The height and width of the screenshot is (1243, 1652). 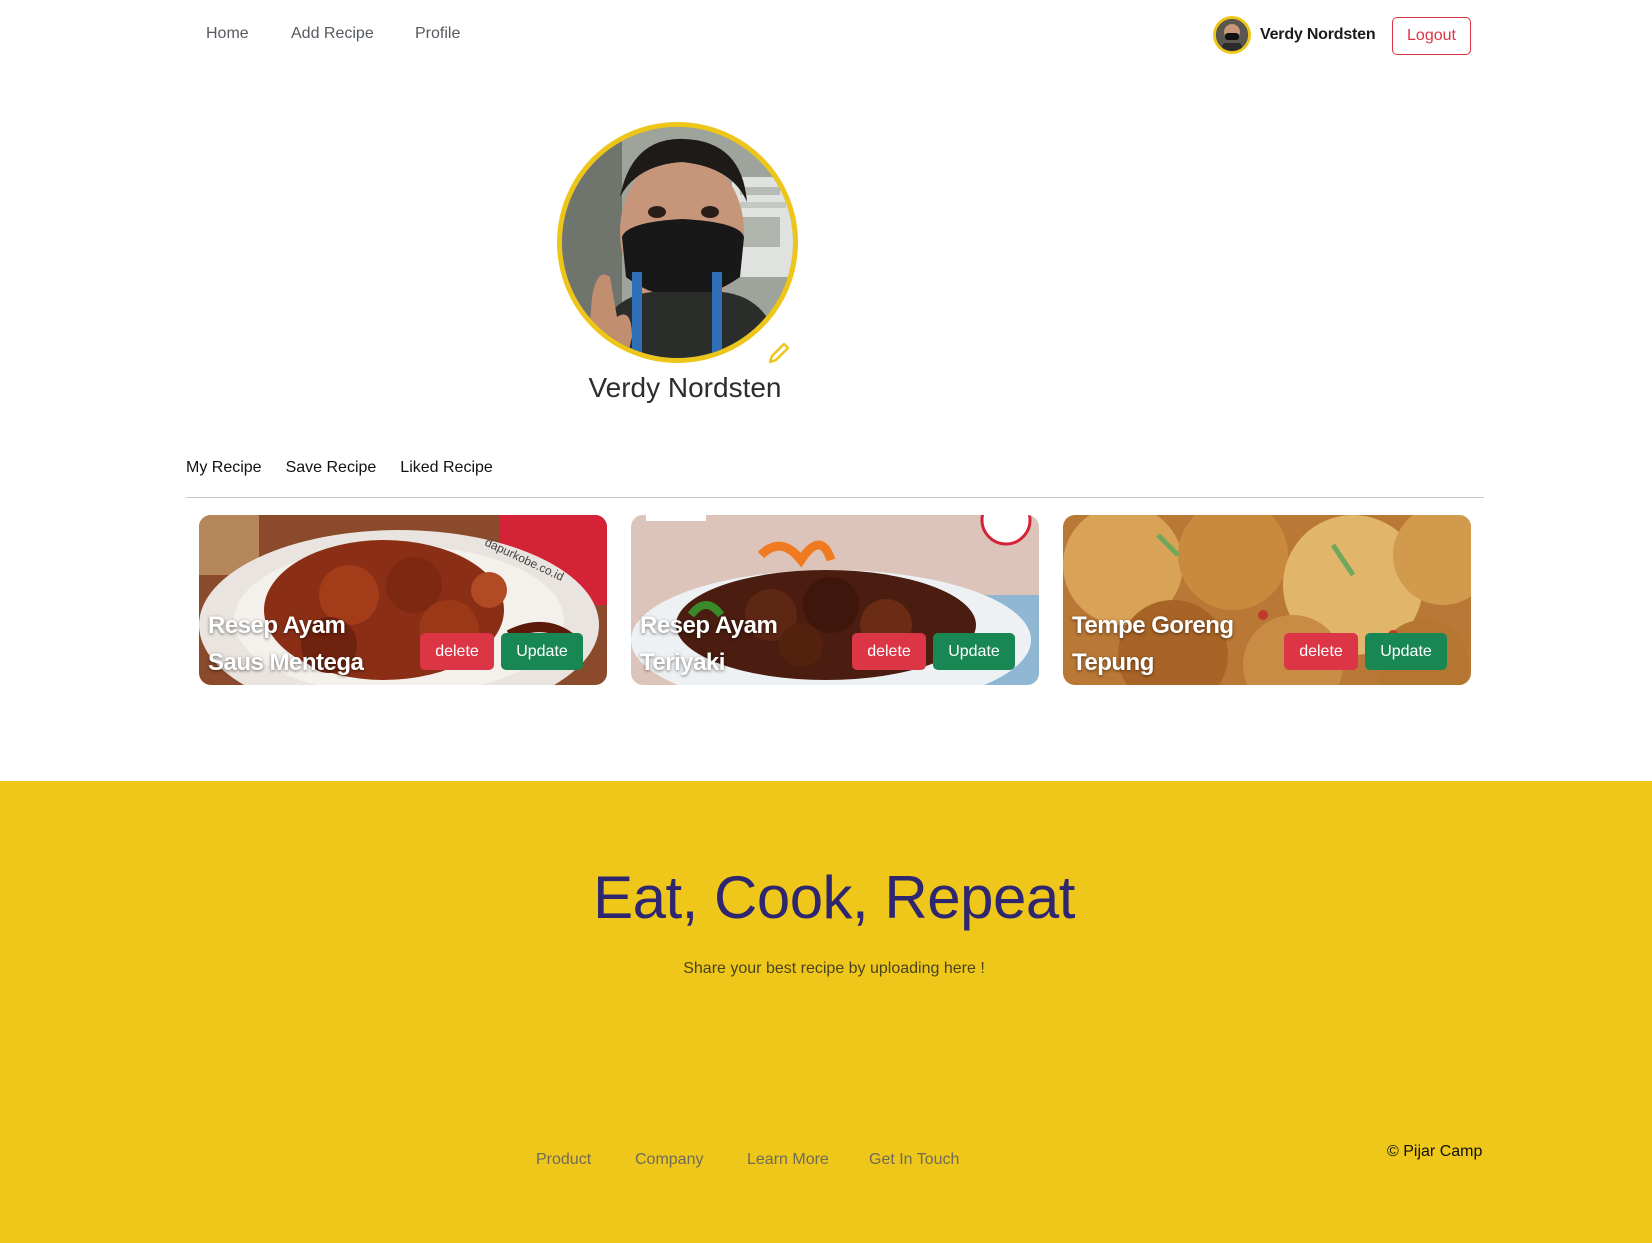 What do you see at coordinates (709, 644) in the screenshot?
I see `recipe-title: Resep Ayam Teriyaki` at bounding box center [709, 644].